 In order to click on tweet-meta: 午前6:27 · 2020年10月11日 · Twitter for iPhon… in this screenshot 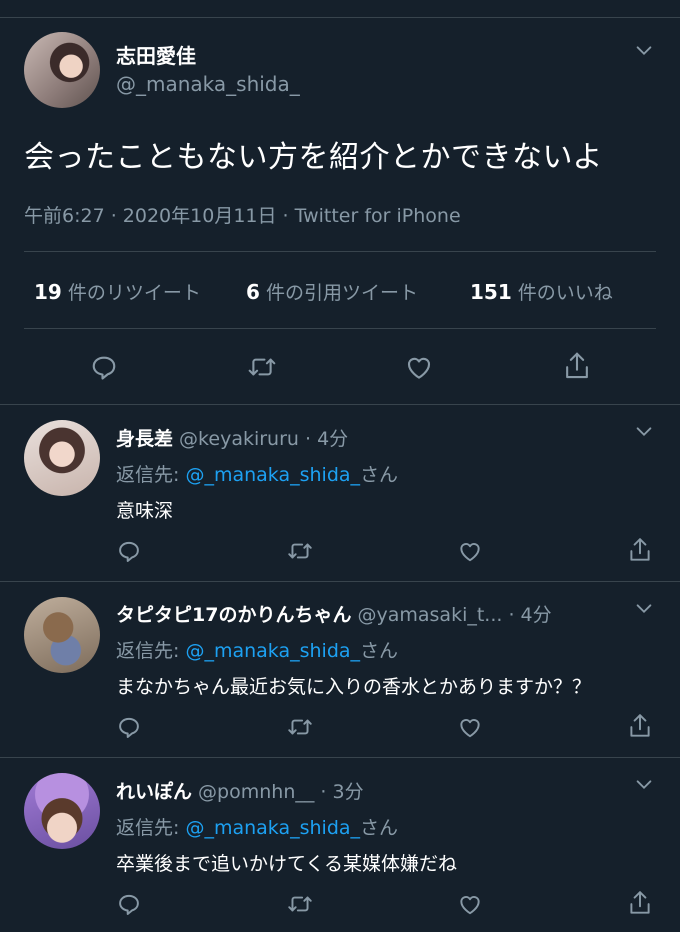, I will do `click(242, 216)`.